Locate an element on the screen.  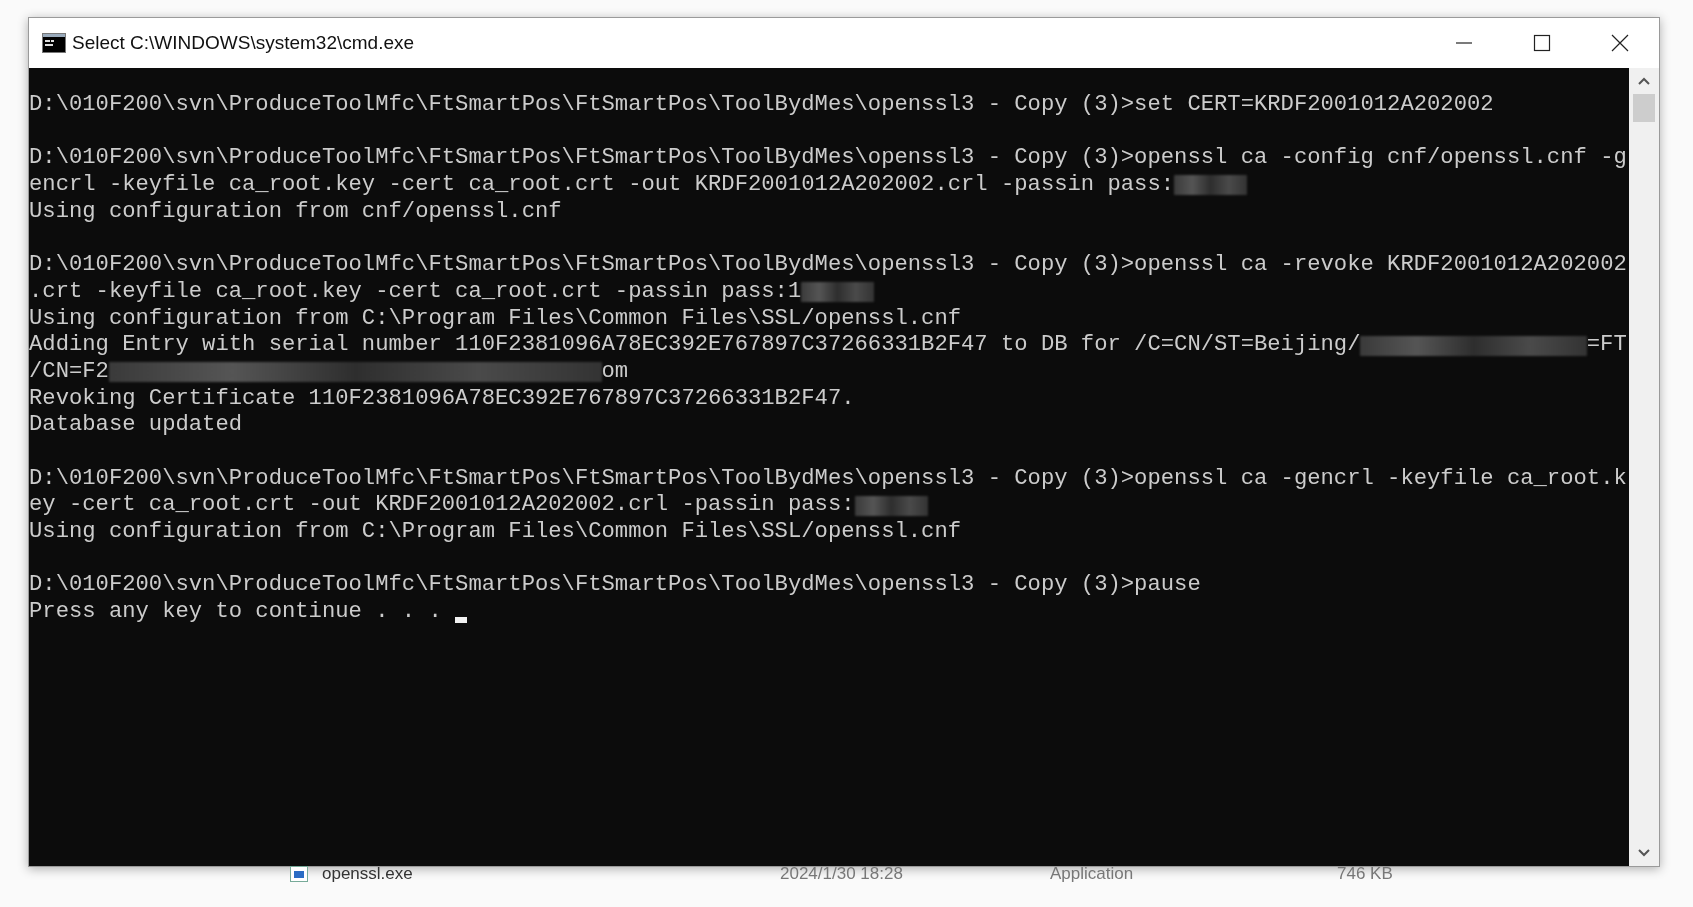
console-text: .crt -keyfile ca_root.key -cert ca_root.crt -passin pass:1 is located at coordinates (415, 292).